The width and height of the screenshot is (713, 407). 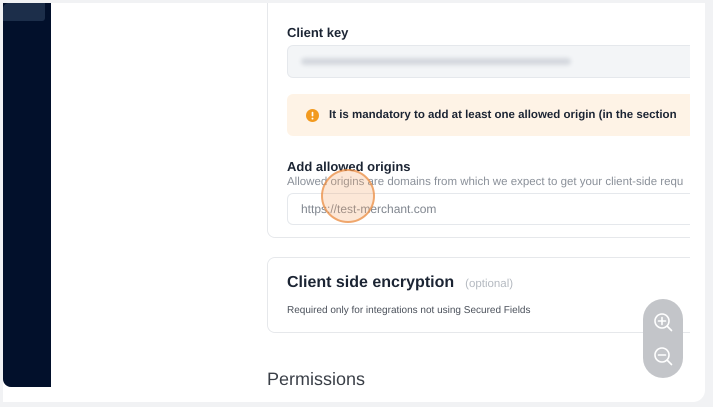 I want to click on field-label: Client key, so click(x=318, y=32).